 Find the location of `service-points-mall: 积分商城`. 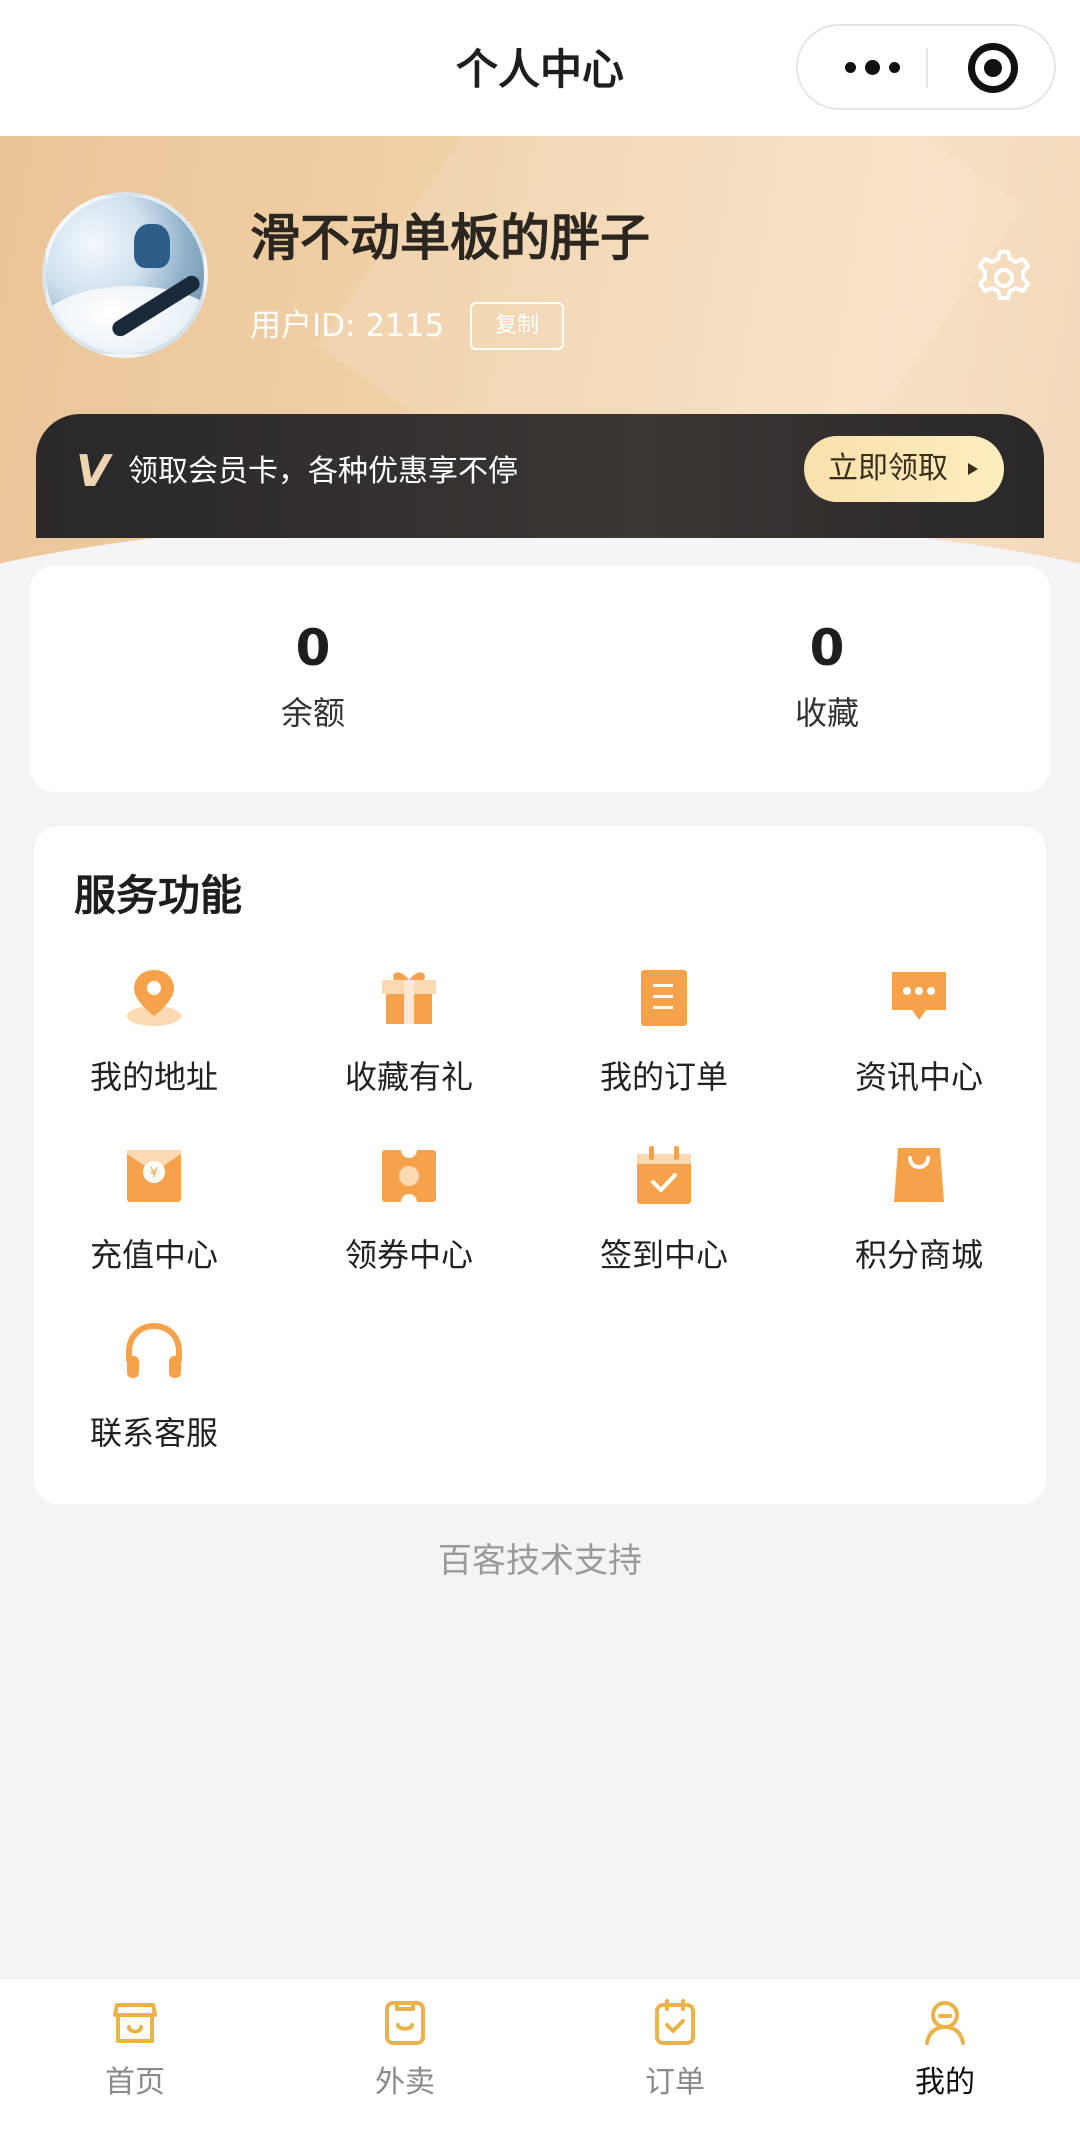

service-points-mall: 积分商城 is located at coordinates (919, 1217).